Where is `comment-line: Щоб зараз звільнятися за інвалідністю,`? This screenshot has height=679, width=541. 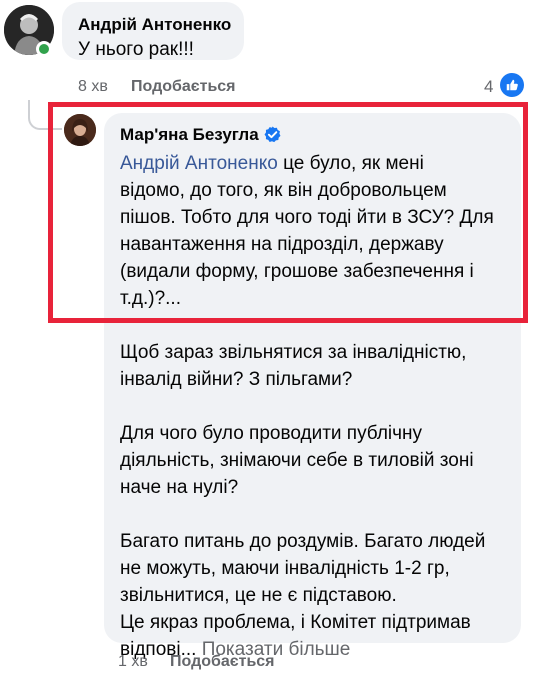
comment-line: Щоб зараз звільнятися за інвалідністю, is located at coordinates (293, 352).